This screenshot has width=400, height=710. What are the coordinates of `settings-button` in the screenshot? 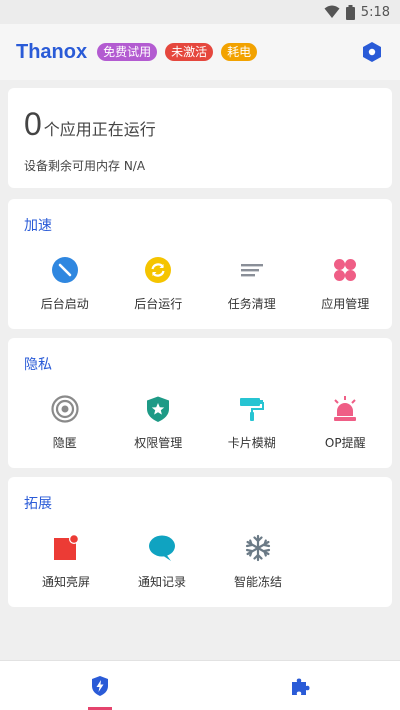 It's located at (372, 52).